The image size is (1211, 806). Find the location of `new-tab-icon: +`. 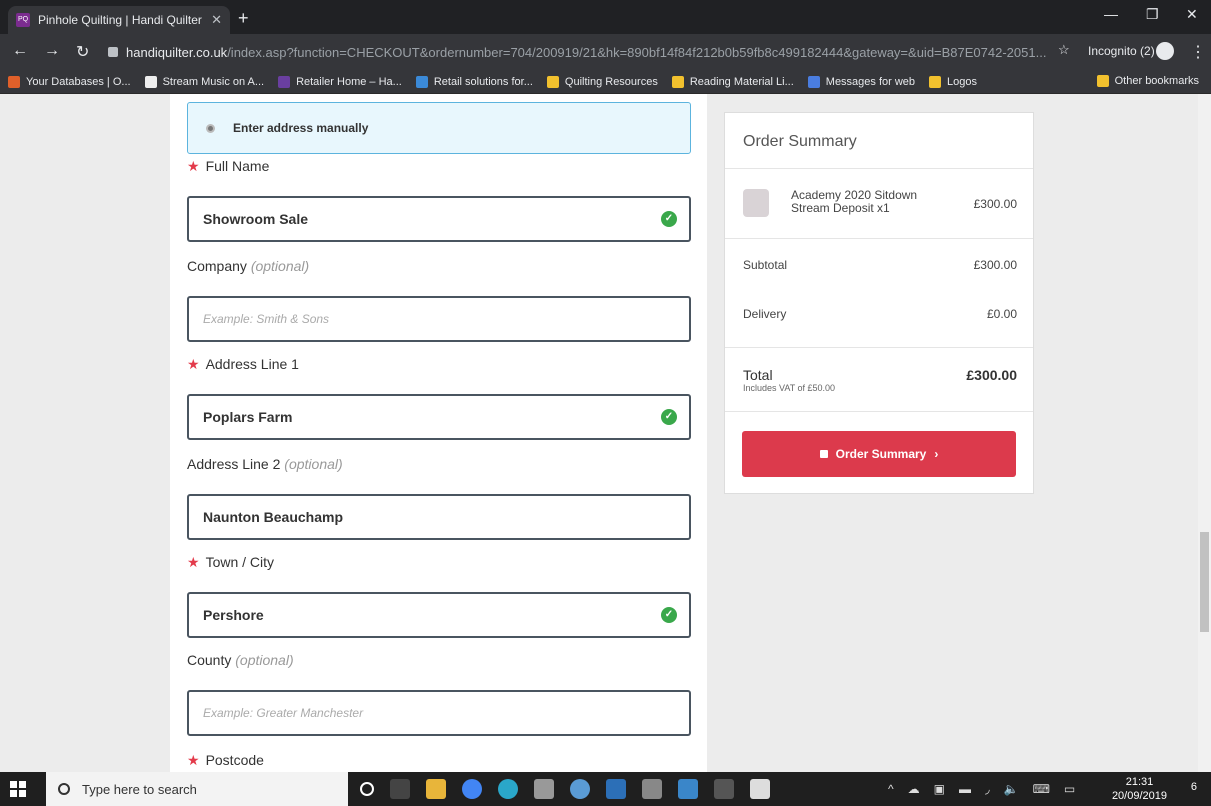

new-tab-icon: + is located at coordinates (243, 18).